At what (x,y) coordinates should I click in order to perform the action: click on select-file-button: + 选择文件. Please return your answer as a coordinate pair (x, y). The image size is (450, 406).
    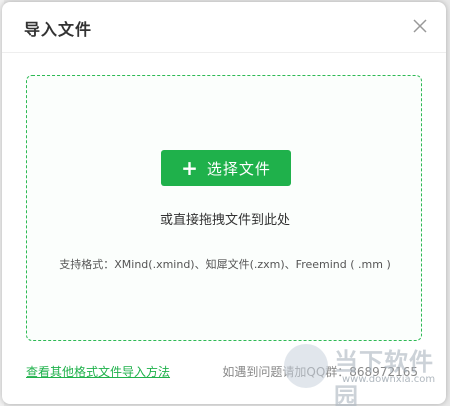
    Looking at the image, I should click on (226, 168).